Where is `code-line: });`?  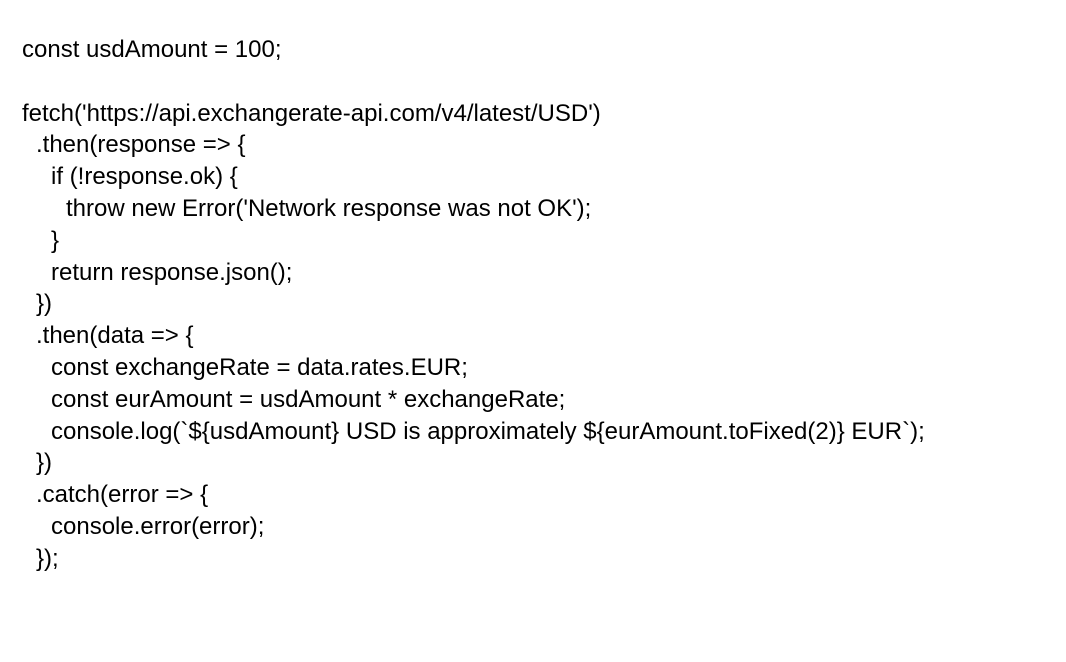 code-line: }); is located at coordinates (47, 558).